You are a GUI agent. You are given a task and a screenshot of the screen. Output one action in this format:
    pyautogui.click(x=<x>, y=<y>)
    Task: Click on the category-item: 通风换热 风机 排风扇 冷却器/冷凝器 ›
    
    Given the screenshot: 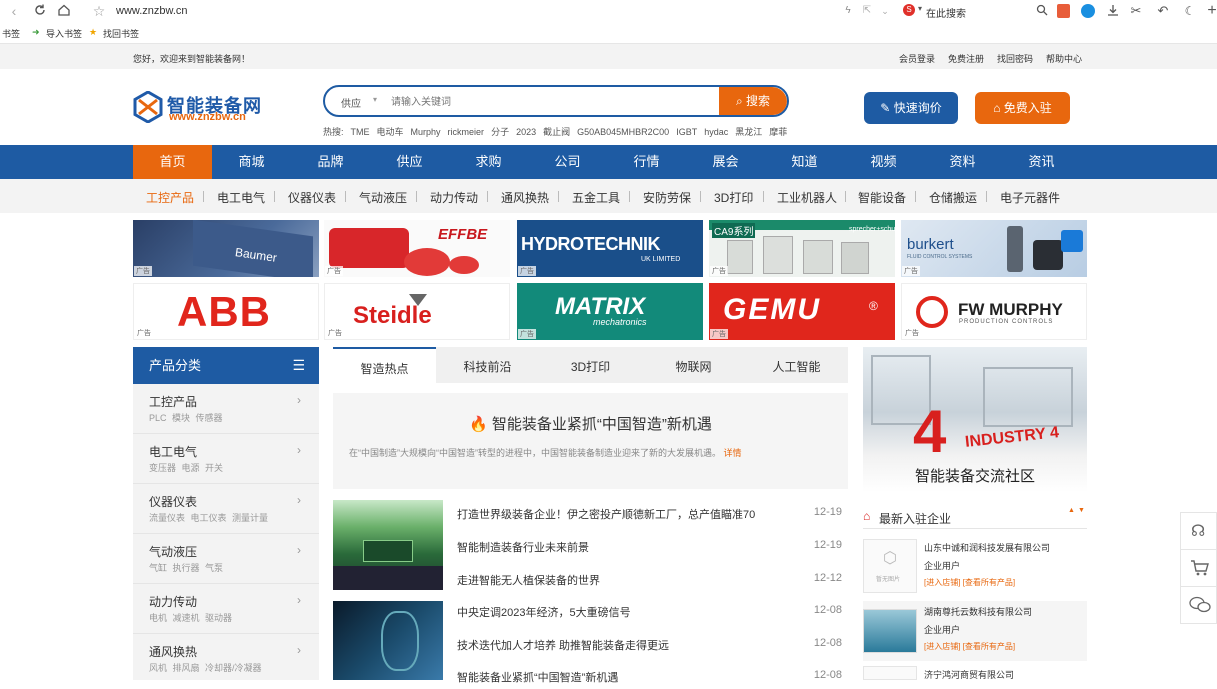 What is the action you would take?
    pyautogui.click(x=226, y=657)
    